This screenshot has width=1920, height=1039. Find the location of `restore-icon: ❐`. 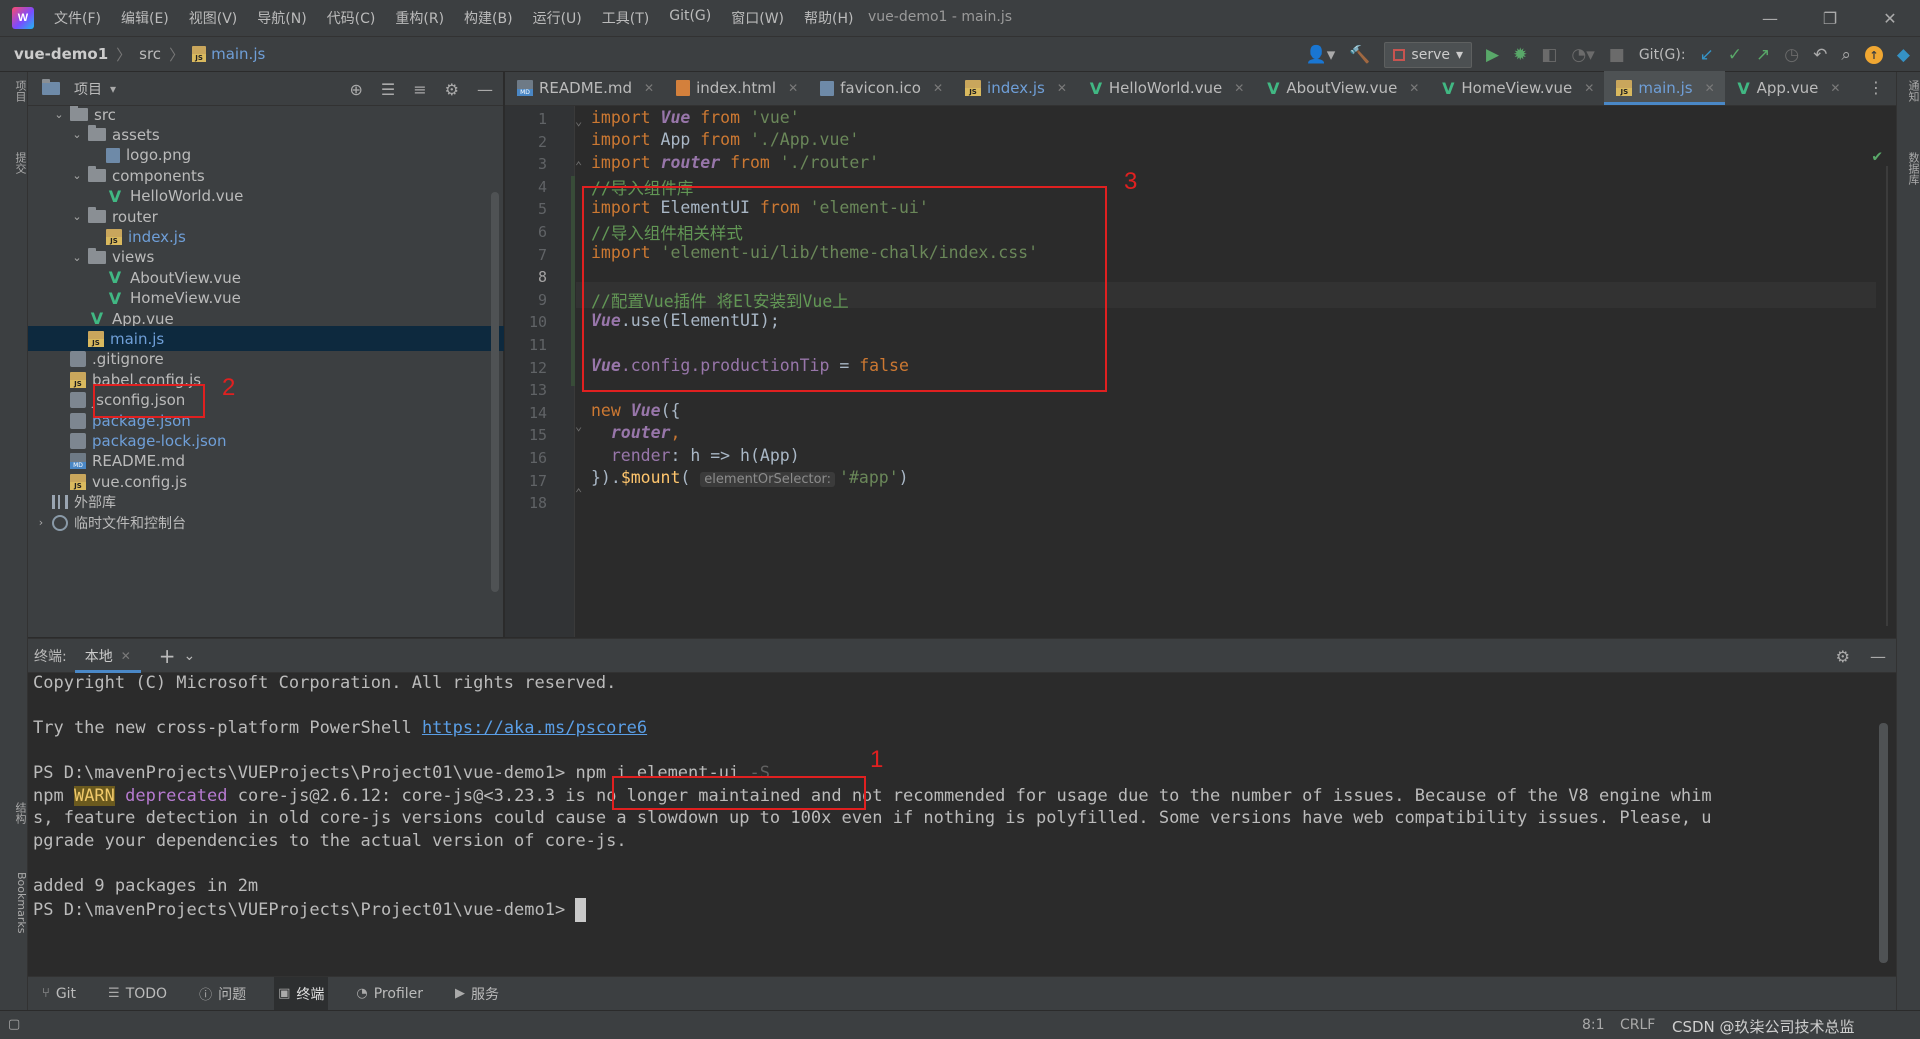

restore-icon: ❐ is located at coordinates (1830, 18).